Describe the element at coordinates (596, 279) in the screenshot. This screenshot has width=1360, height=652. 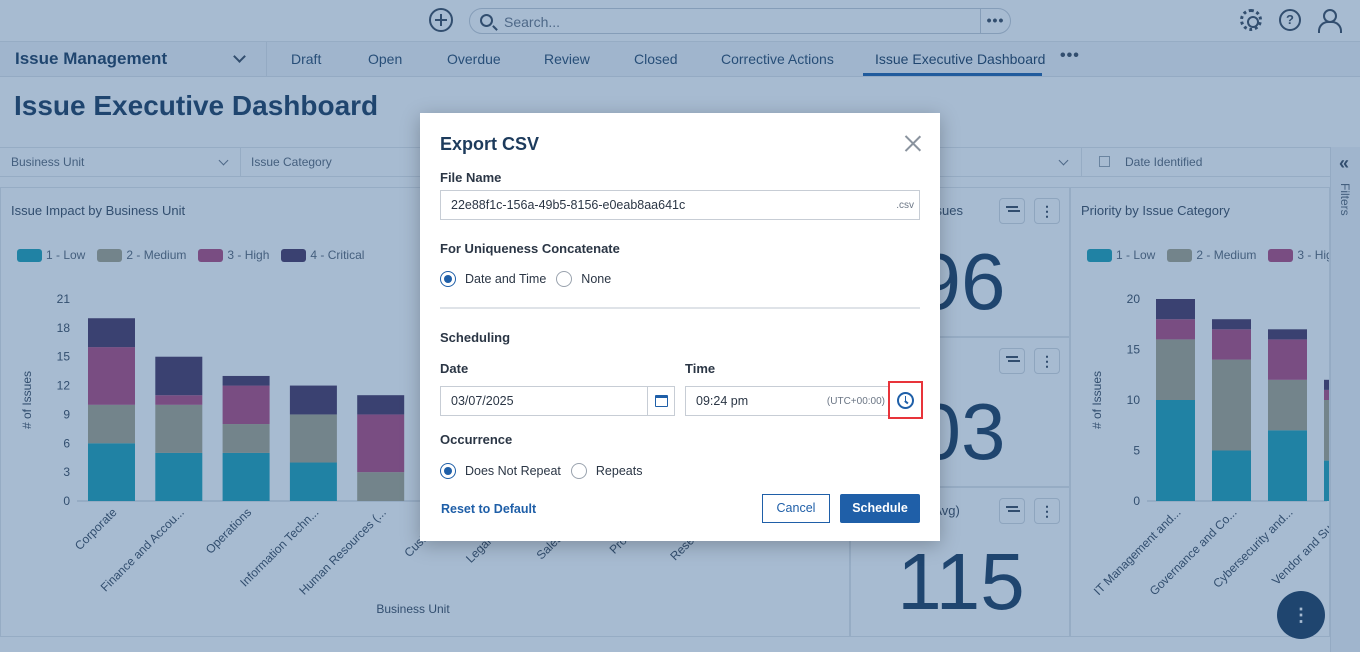
I see `radio-label: None` at that location.